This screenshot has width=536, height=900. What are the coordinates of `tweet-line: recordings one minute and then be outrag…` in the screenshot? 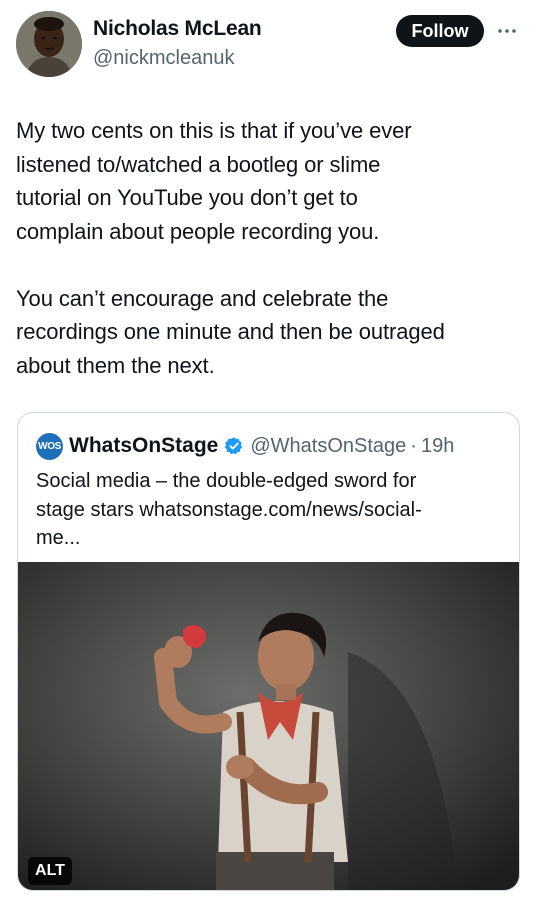 It's located at (230, 331).